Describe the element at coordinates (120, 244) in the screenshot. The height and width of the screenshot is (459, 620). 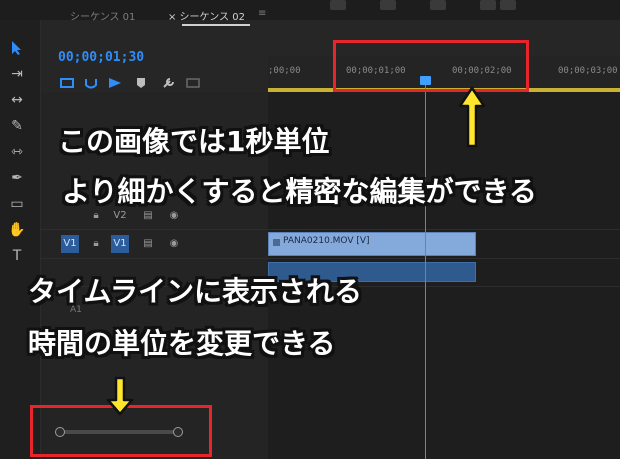
I see `track-label-v1: V1` at that location.